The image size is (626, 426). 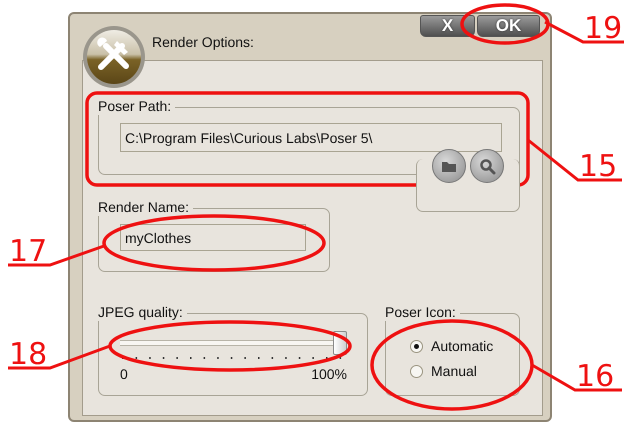 I want to click on ok-button: OK, so click(x=508, y=26).